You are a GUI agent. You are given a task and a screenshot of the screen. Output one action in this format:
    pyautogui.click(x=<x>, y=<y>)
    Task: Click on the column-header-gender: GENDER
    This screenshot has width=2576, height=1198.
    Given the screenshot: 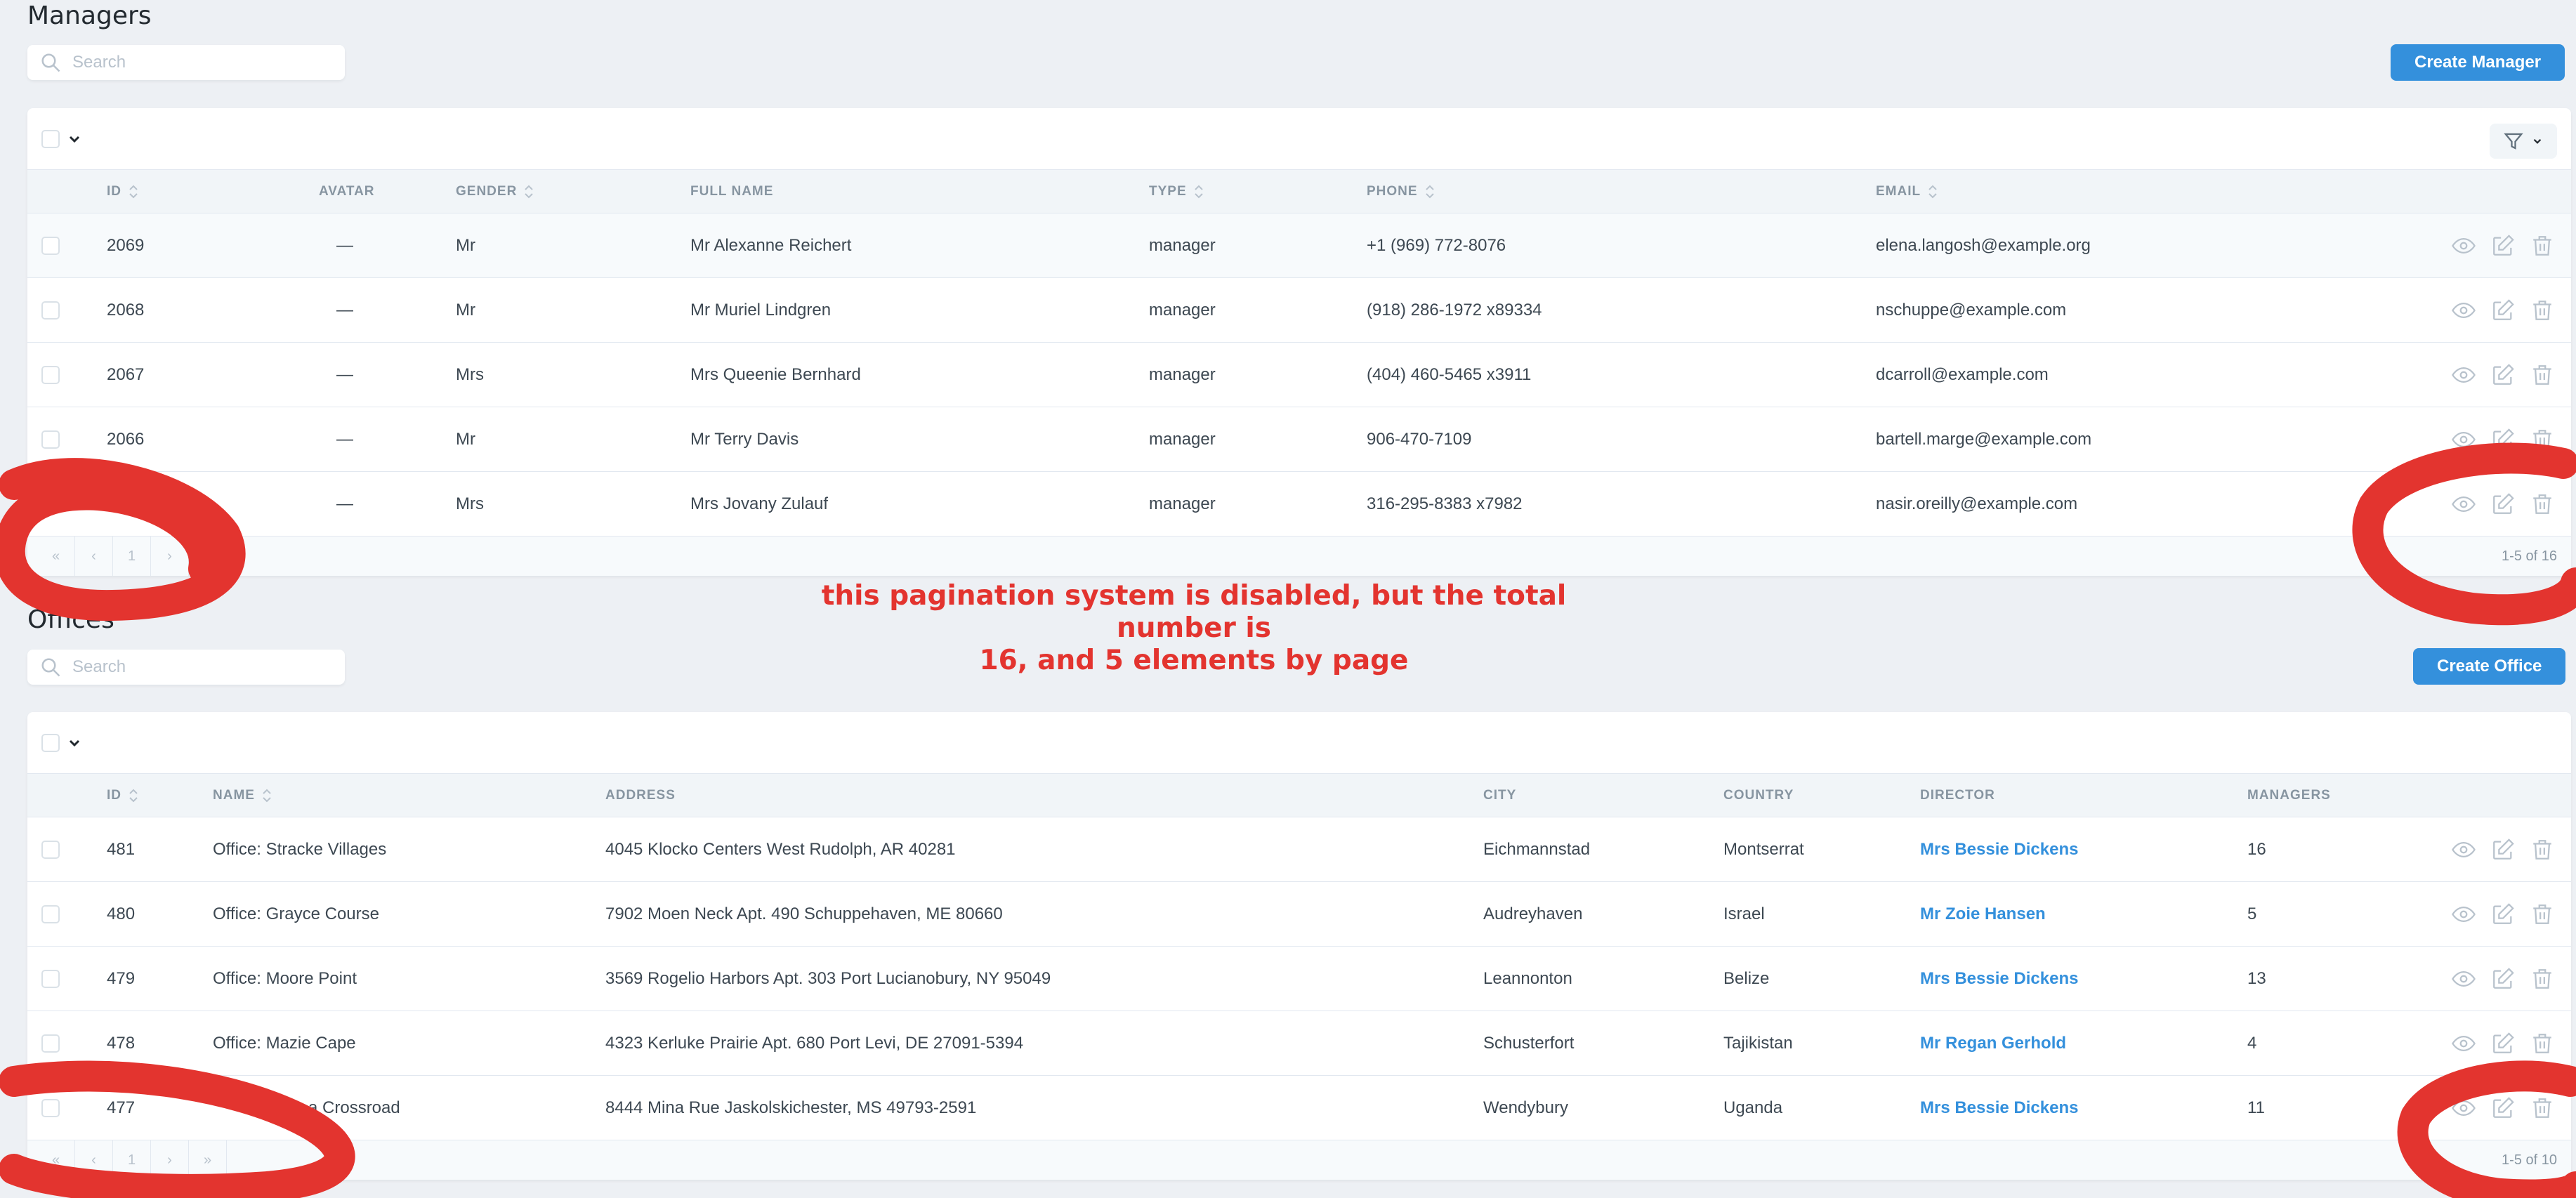 What is the action you would take?
    pyautogui.click(x=495, y=192)
    